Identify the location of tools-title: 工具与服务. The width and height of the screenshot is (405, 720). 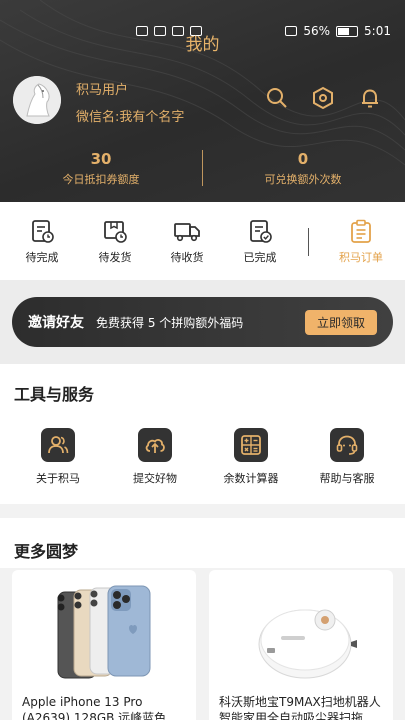
(54, 394).